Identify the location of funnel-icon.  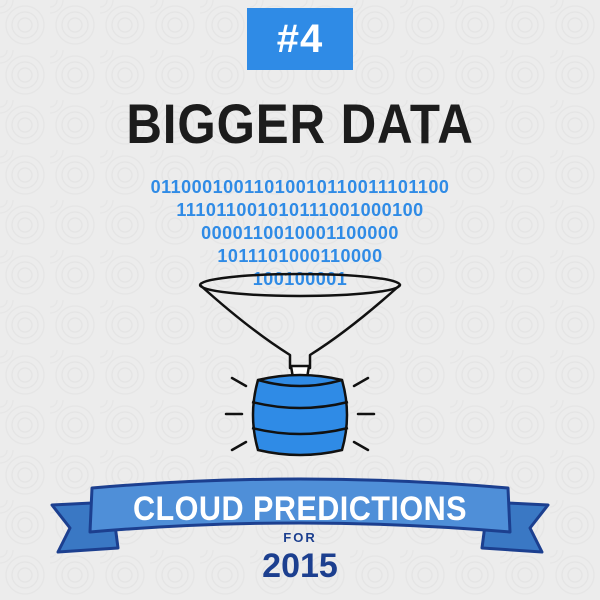
(300, 327).